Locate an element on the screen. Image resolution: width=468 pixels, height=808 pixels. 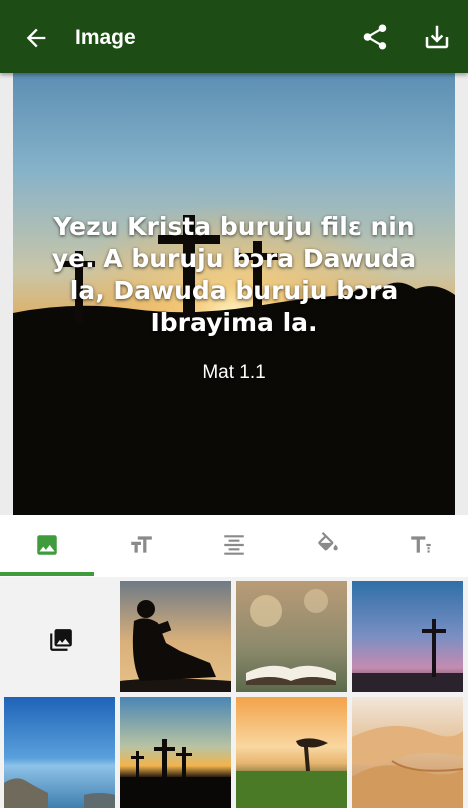
photo-library-icon is located at coordinates (61, 640).